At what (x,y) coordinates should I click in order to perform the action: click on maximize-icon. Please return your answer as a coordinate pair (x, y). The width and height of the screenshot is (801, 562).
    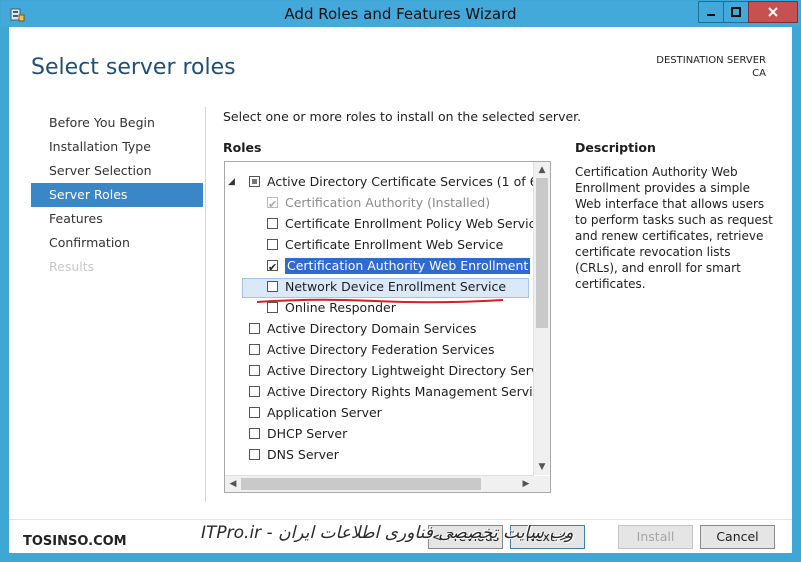
    Looking at the image, I should click on (736, 12).